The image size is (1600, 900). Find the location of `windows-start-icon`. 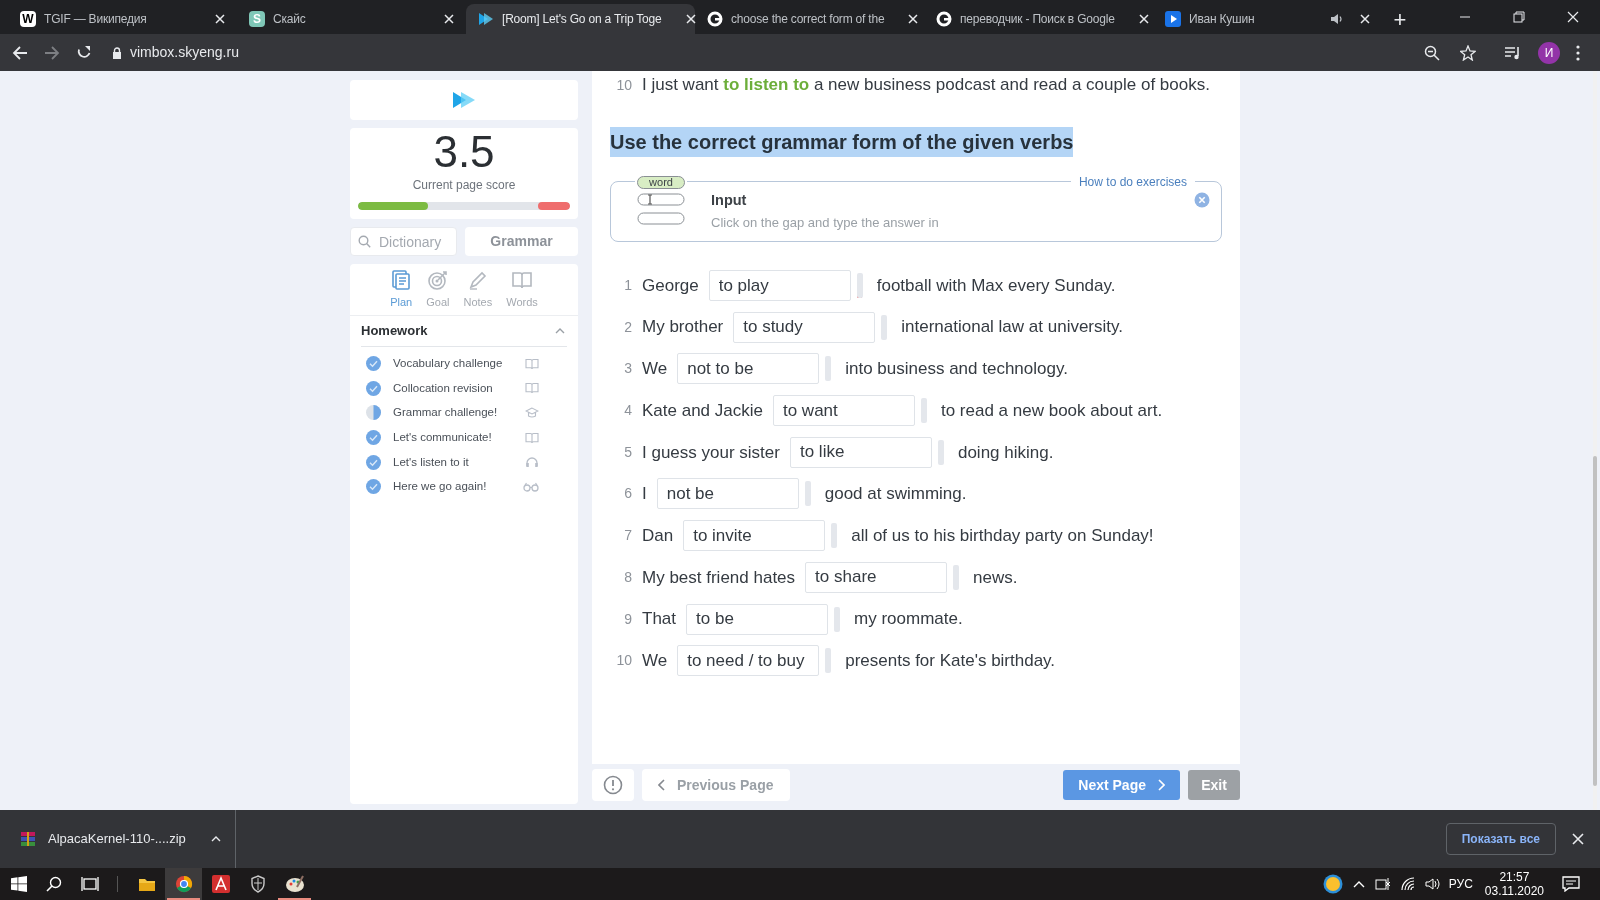

windows-start-icon is located at coordinates (19, 884).